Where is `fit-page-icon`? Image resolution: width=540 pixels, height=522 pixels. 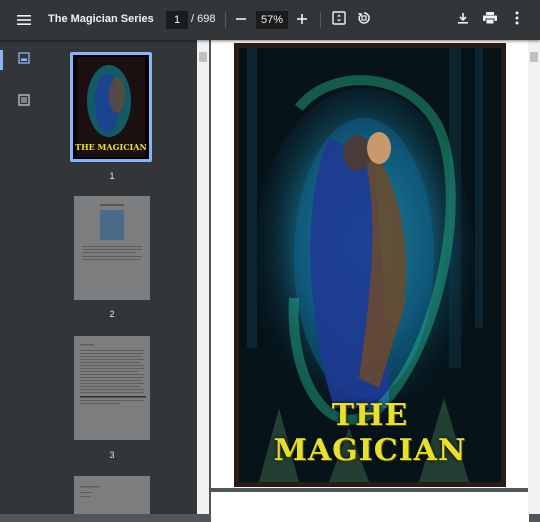
fit-page-icon is located at coordinates (339, 20).